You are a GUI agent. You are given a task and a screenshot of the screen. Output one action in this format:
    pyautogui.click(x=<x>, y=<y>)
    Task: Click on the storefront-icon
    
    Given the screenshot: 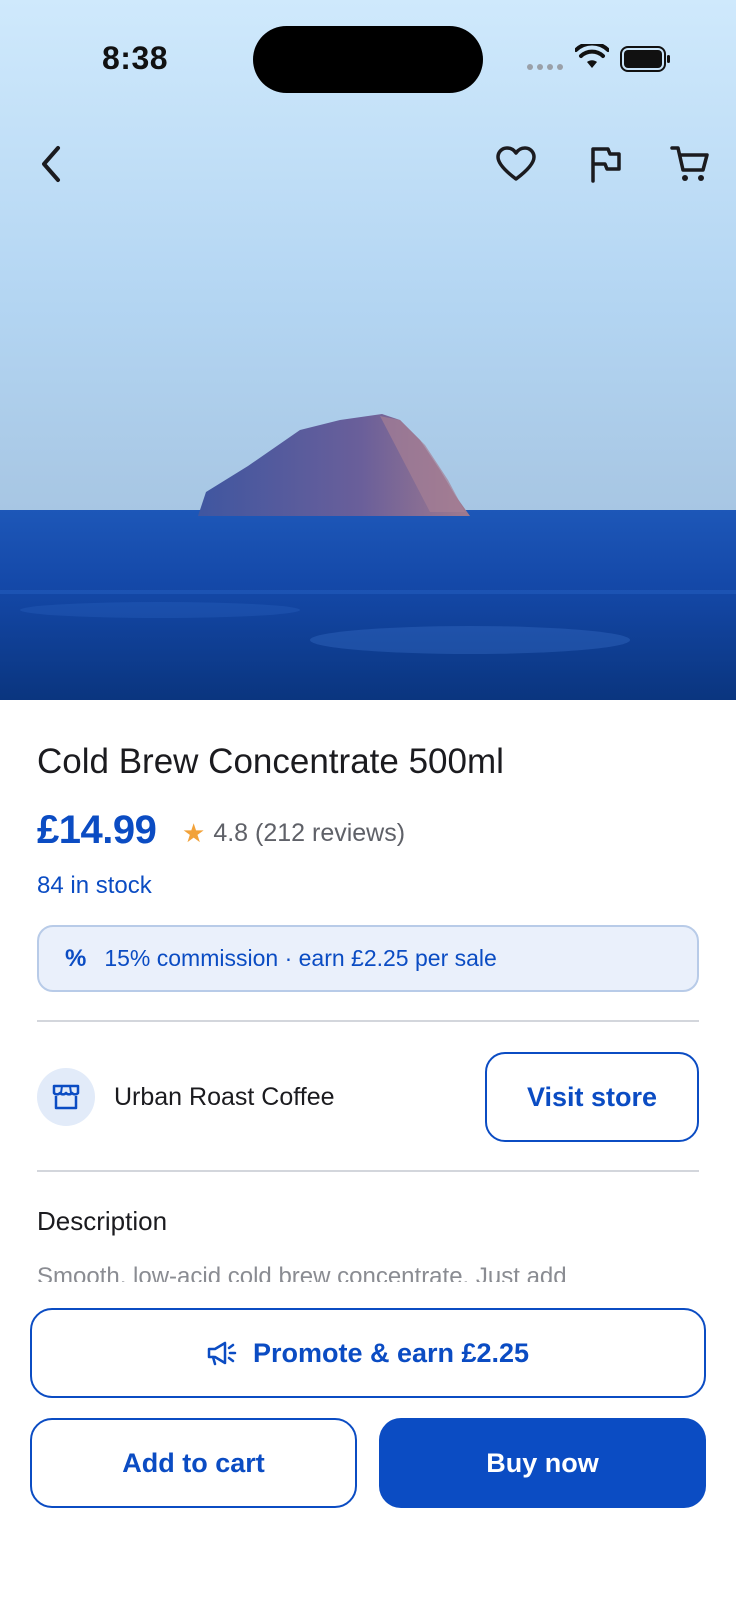 What is the action you would take?
    pyautogui.click(x=66, y=1097)
    